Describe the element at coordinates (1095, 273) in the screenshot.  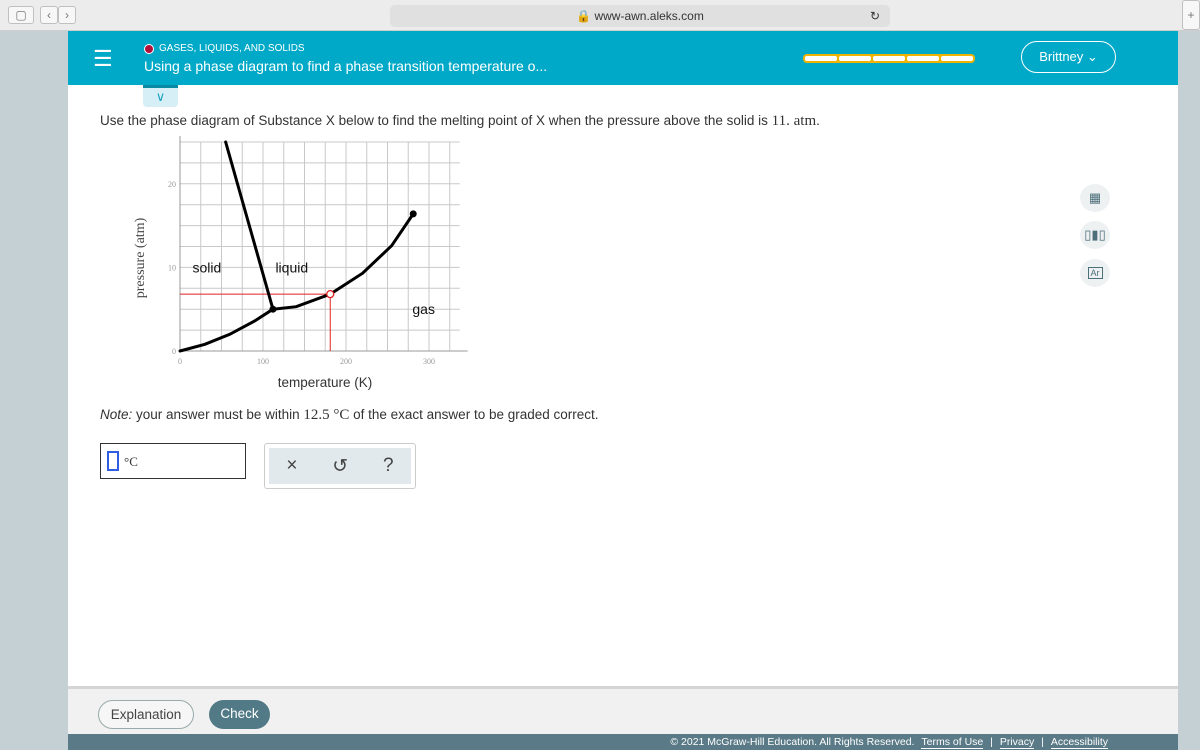
I see `periodic-table-icon: Ar` at that location.